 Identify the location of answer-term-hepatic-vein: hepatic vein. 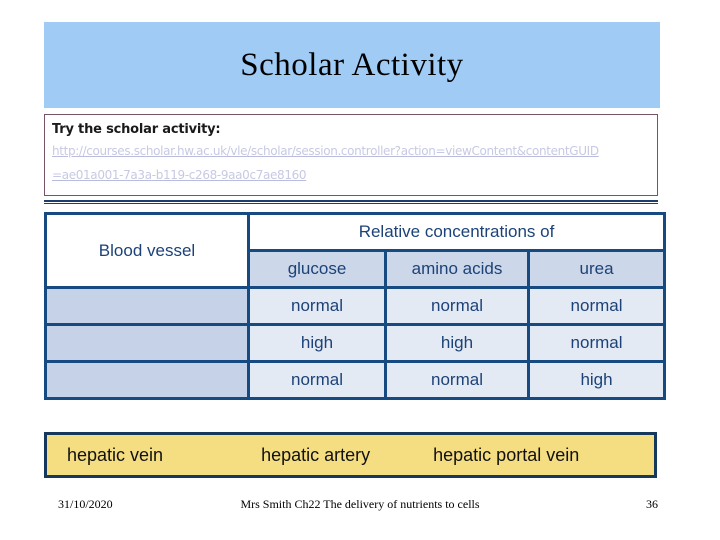
(115, 455).